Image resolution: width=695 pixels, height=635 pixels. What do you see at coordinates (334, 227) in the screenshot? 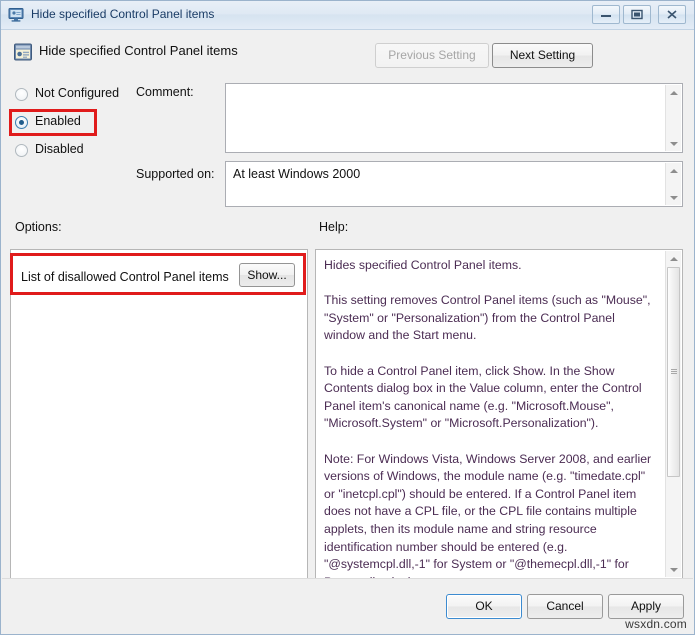
I see `help-label: Help:` at bounding box center [334, 227].